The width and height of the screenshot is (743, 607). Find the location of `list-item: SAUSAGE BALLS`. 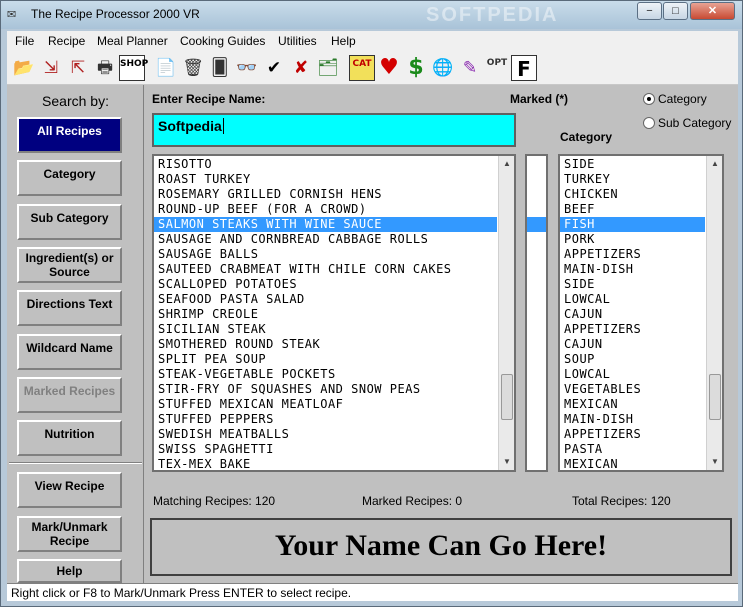

list-item: SAUSAGE BALLS is located at coordinates (325, 254).